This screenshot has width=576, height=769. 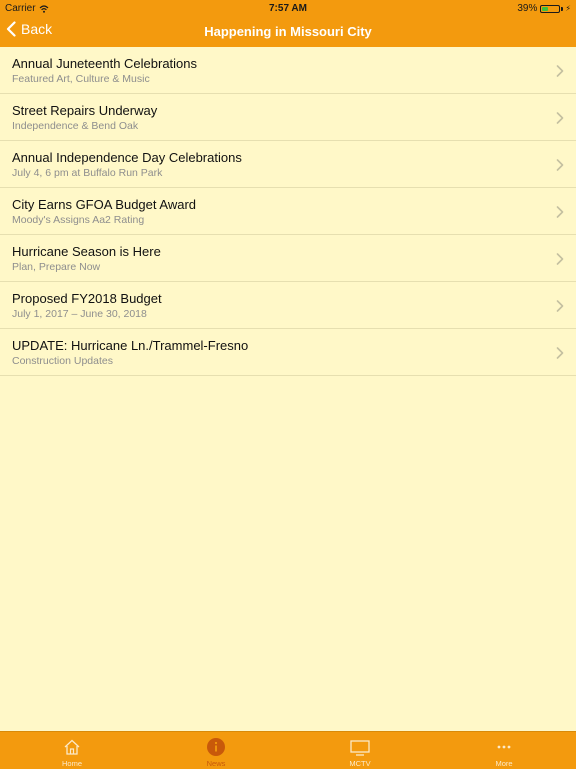 I want to click on battery-tip, so click(x=562, y=8).